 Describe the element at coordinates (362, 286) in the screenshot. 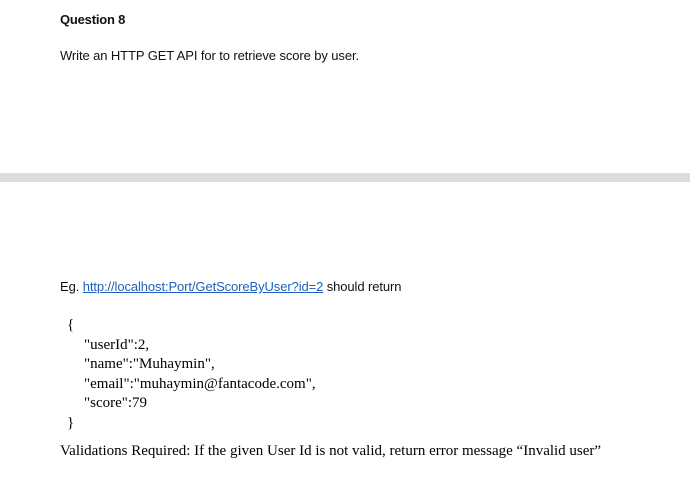

I see `example-suffix: should return` at that location.